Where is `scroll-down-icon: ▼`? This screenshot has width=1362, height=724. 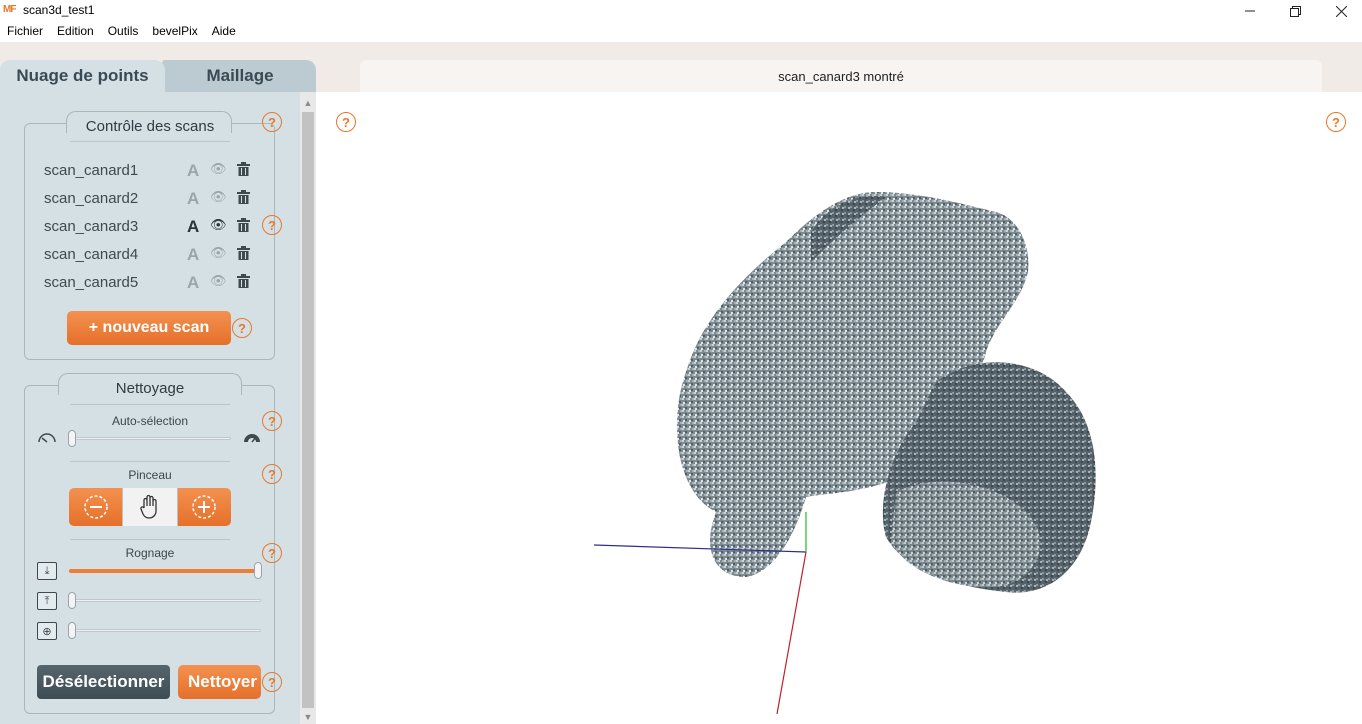 scroll-down-icon: ▼ is located at coordinates (308, 717).